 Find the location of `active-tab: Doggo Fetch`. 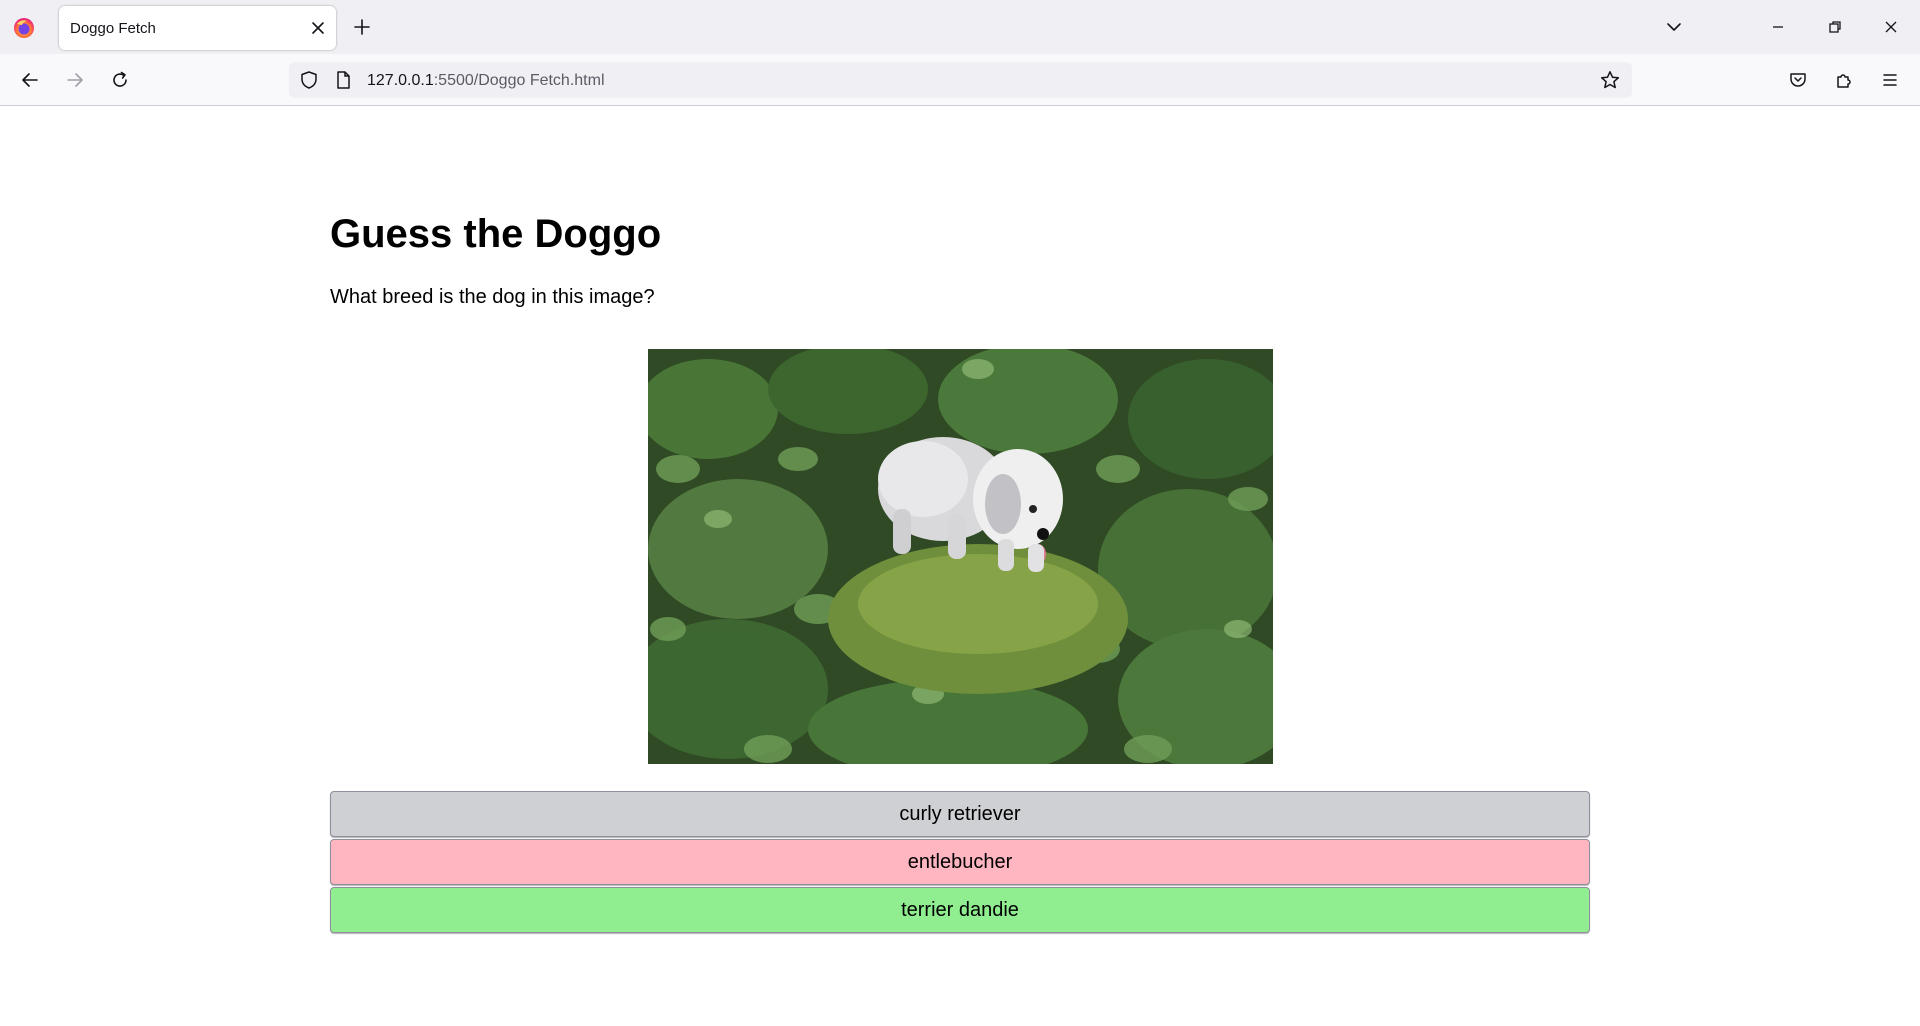

active-tab: Doggo Fetch is located at coordinates (197, 28).